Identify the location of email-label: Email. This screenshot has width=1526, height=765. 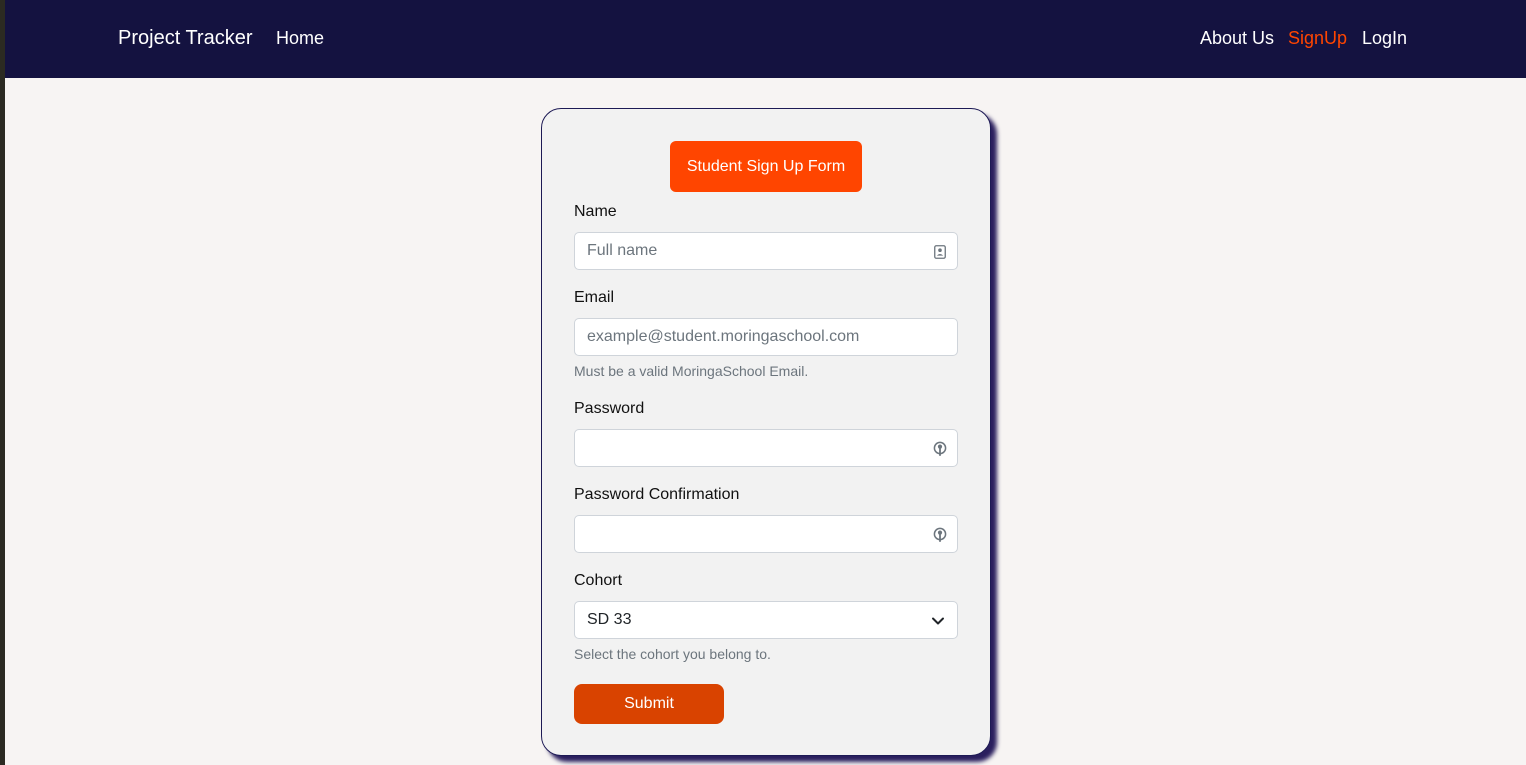
(594, 297).